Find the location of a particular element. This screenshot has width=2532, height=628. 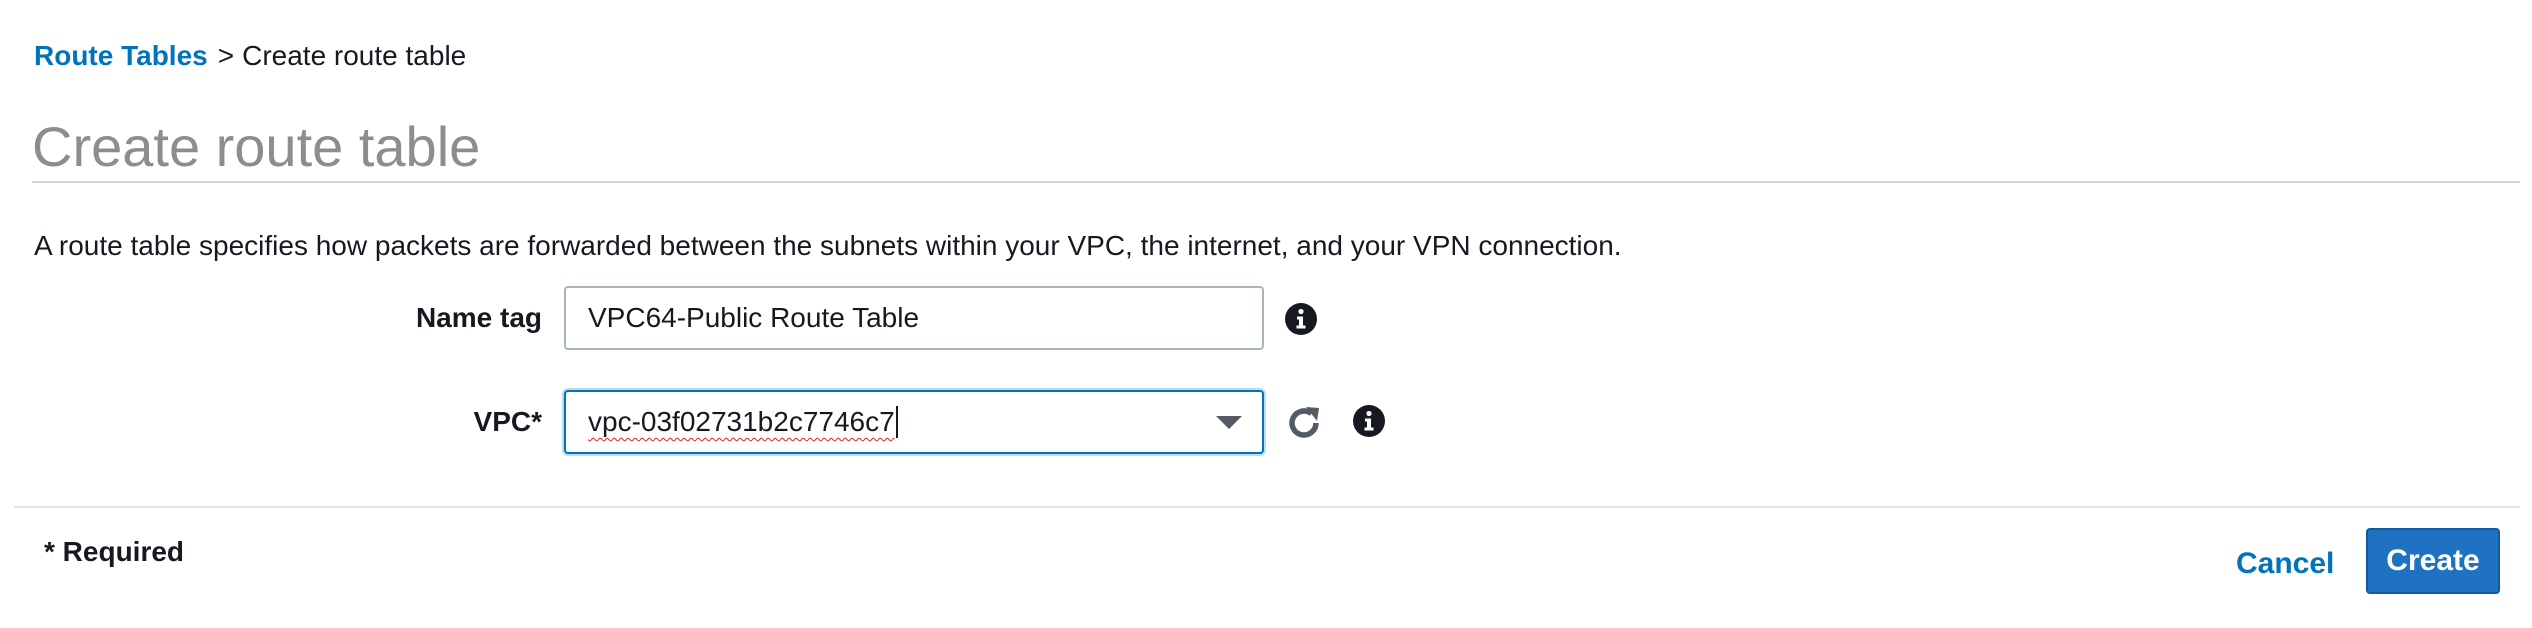

required-note: * Required is located at coordinates (114, 551).